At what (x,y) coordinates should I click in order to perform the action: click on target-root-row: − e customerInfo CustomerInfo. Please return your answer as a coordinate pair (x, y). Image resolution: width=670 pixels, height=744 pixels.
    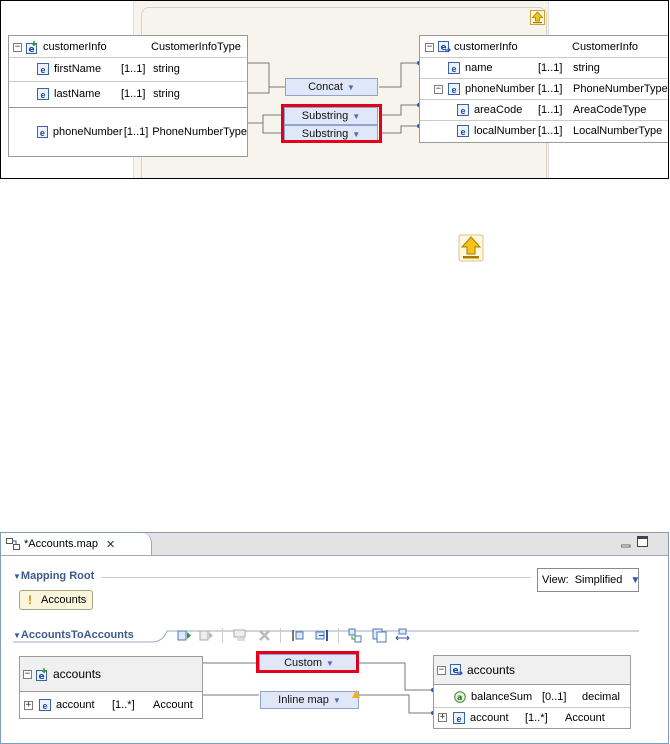
    Looking at the image, I should click on (544, 47).